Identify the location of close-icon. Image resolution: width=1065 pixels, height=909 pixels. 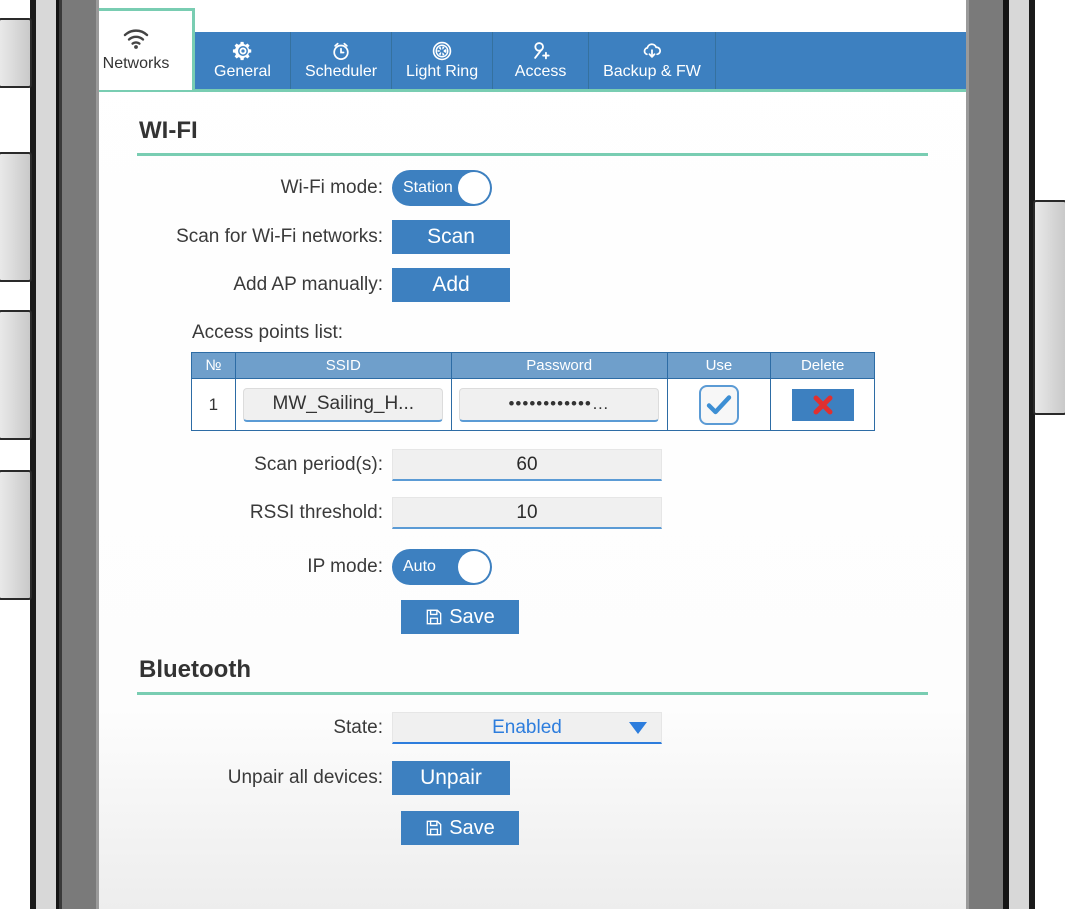
(823, 404).